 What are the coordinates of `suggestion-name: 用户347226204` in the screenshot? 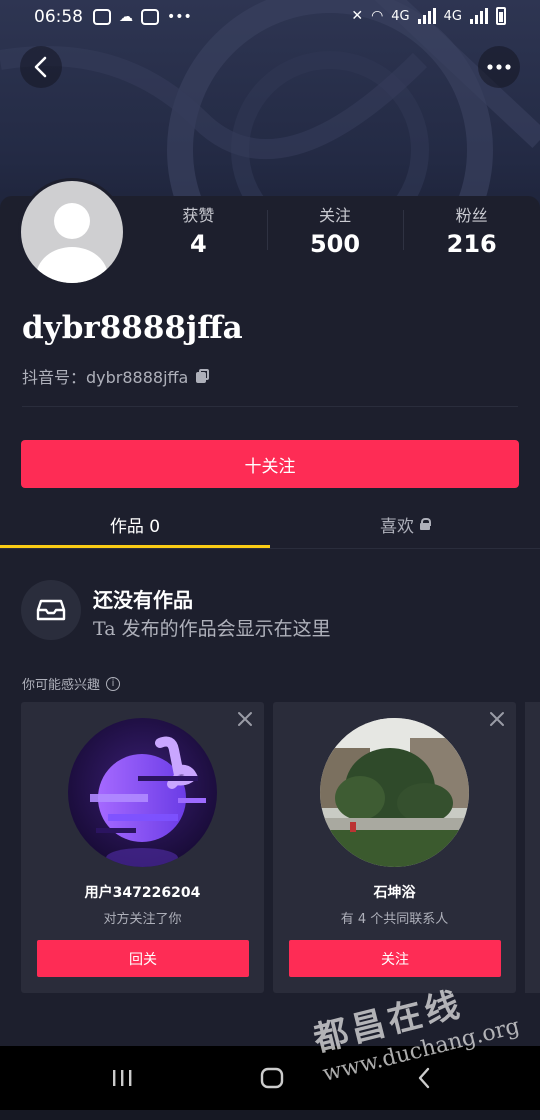 It's located at (142, 893).